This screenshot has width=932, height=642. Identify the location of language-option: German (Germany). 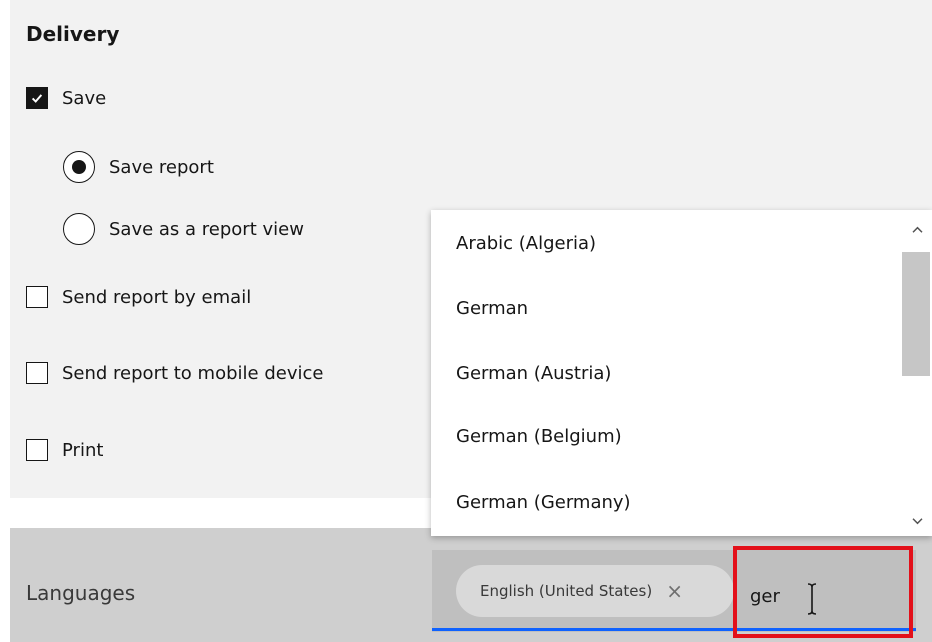
(543, 502).